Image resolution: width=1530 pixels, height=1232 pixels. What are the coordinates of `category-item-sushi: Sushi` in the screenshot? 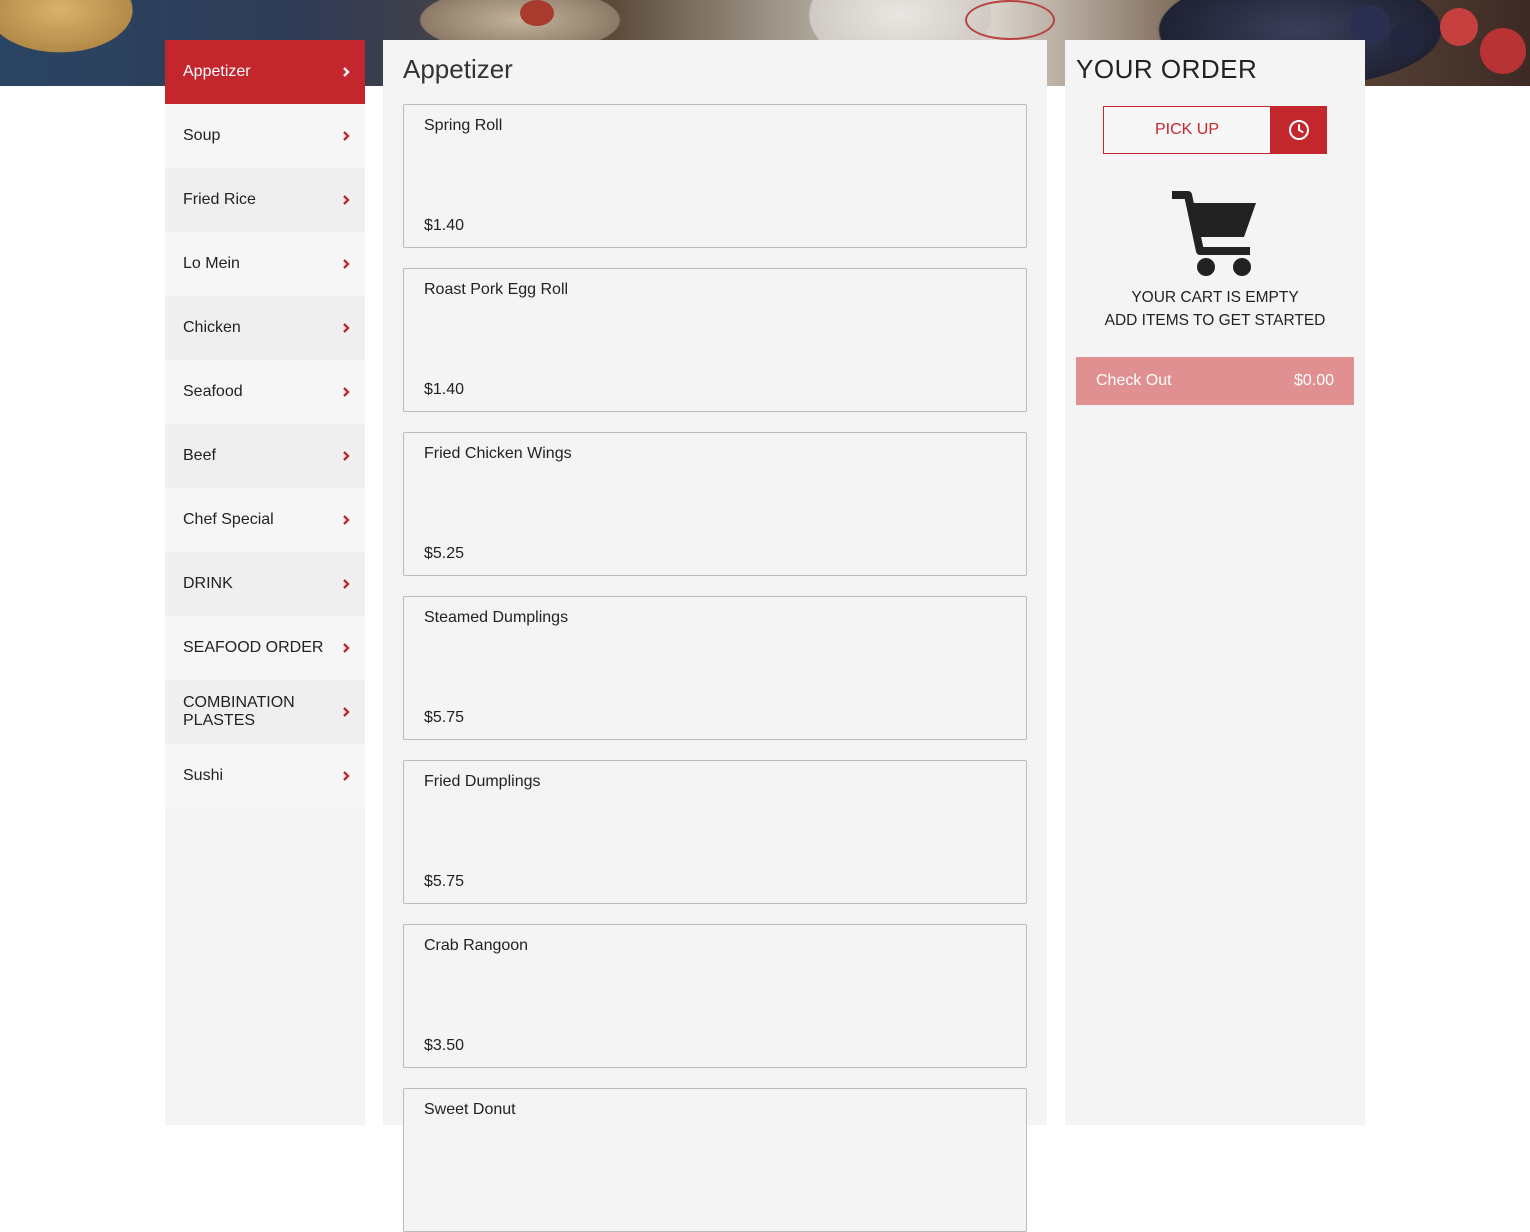 It's located at (265, 776).